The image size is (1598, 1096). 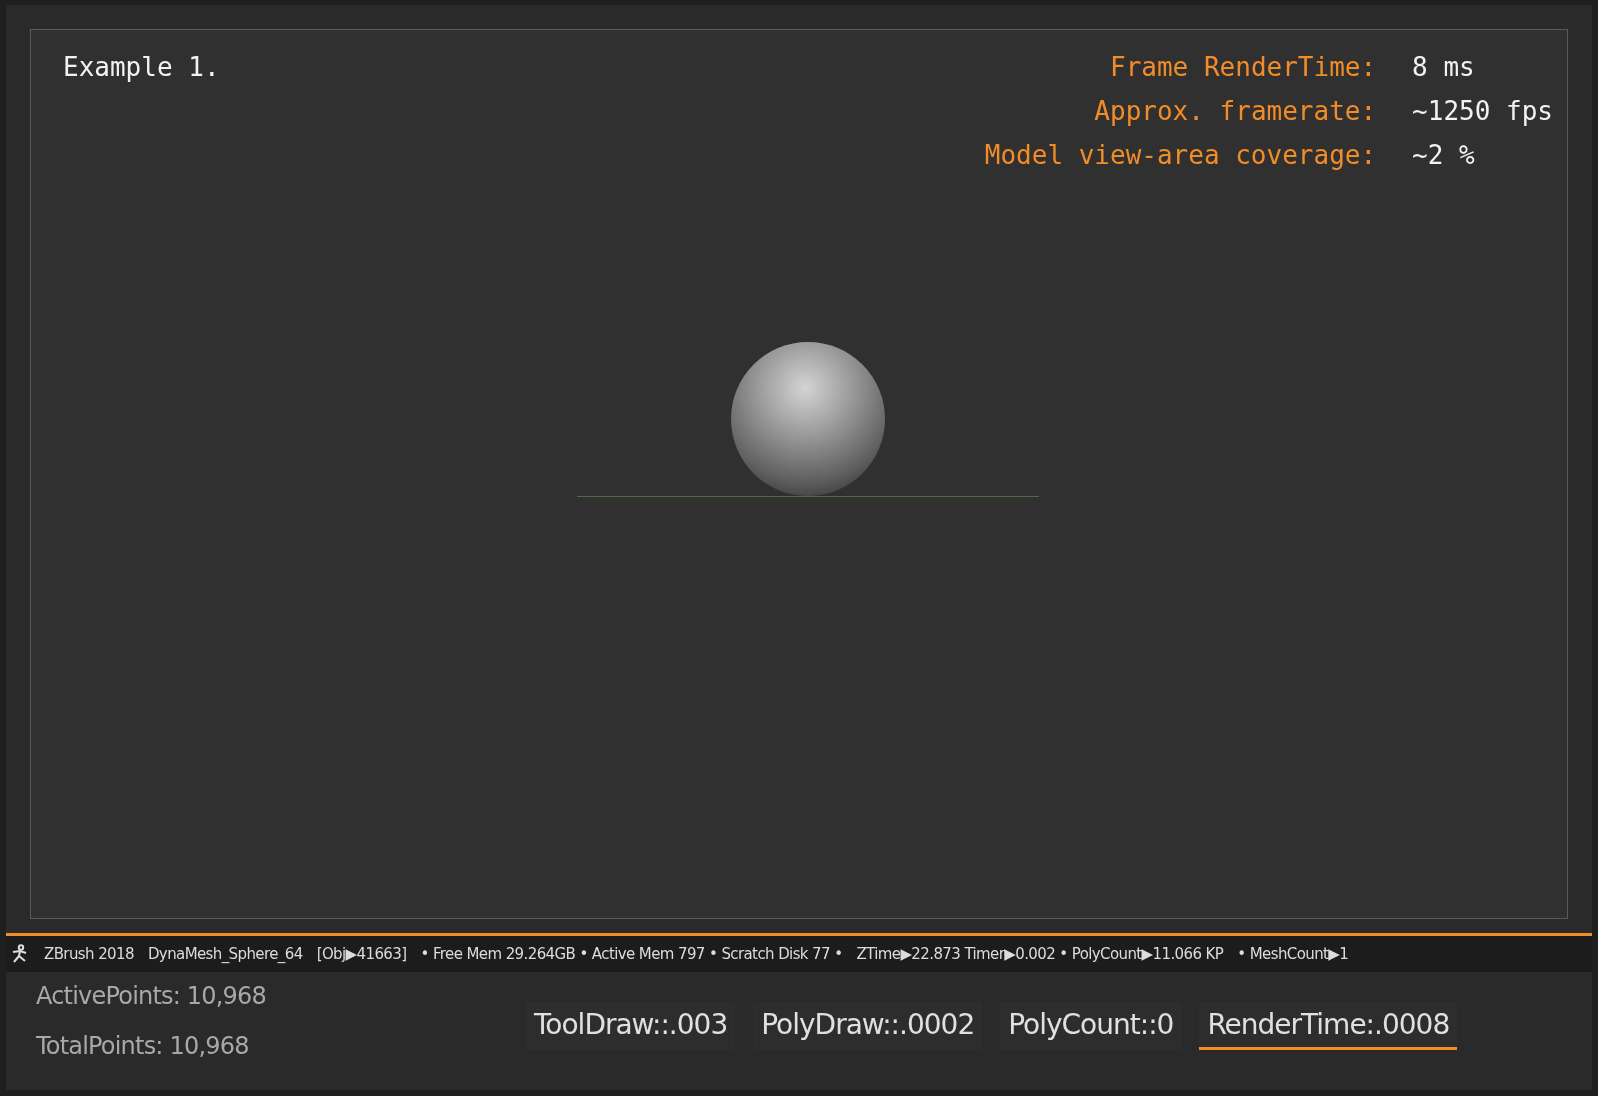 I want to click on stat-label: Frame RenderTime:, so click(x=1243, y=67).